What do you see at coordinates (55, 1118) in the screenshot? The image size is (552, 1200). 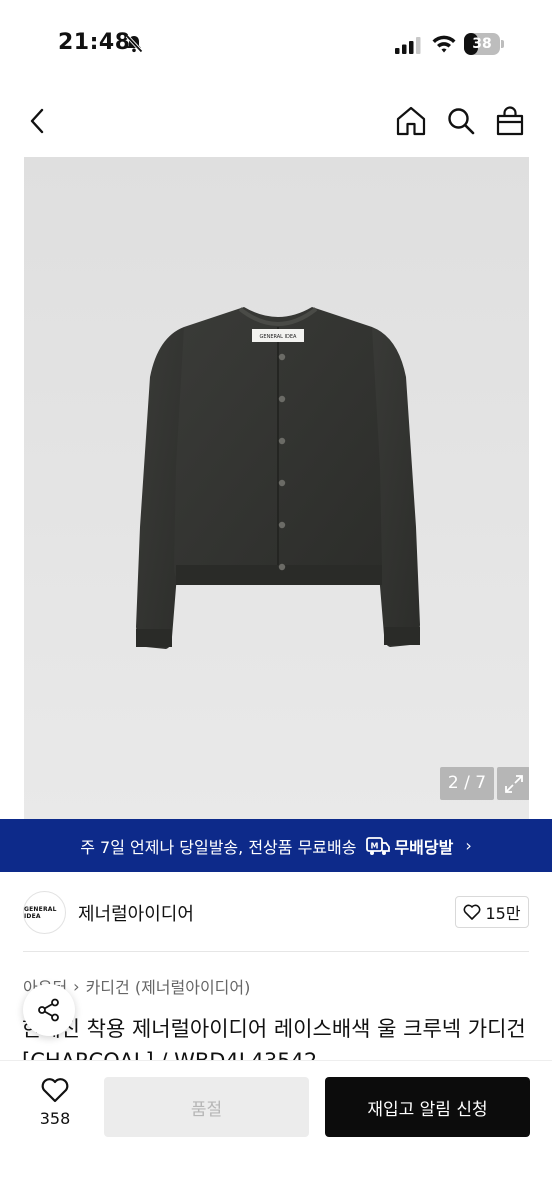 I see `wishlist-count: 358` at bounding box center [55, 1118].